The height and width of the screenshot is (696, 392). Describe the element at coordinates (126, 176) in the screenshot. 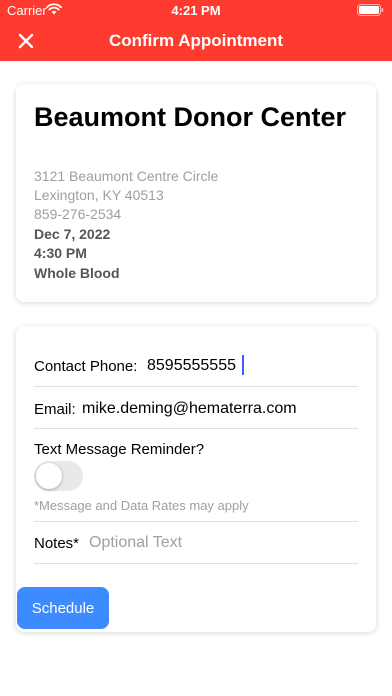

I see `address-line-1: 3121 Beaumont Centre Circle` at that location.